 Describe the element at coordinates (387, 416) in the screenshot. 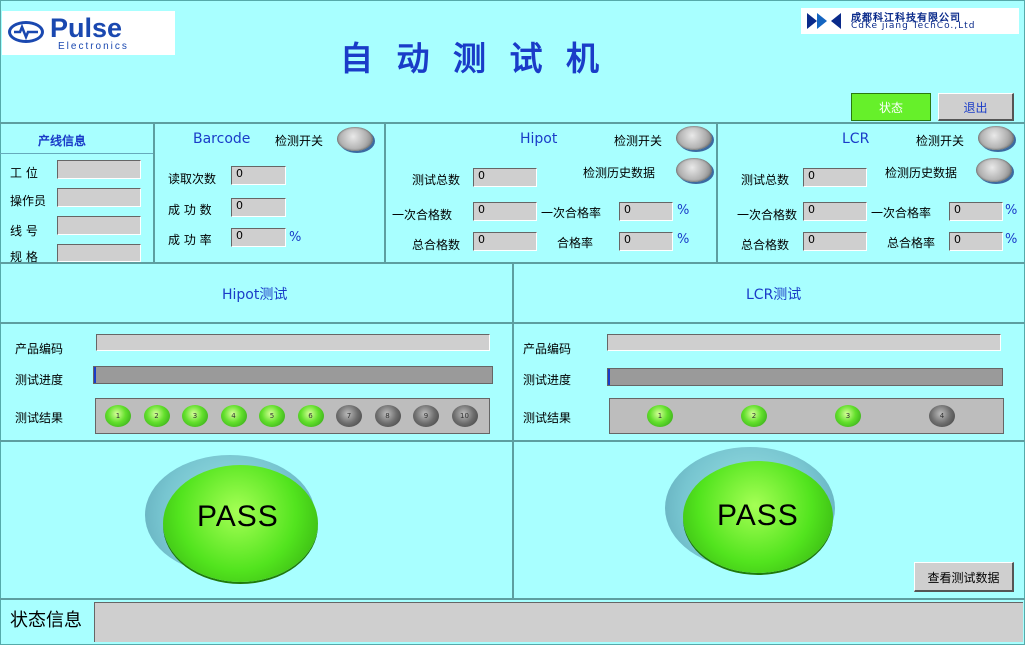

I see `hipot-led-8: 8` at that location.